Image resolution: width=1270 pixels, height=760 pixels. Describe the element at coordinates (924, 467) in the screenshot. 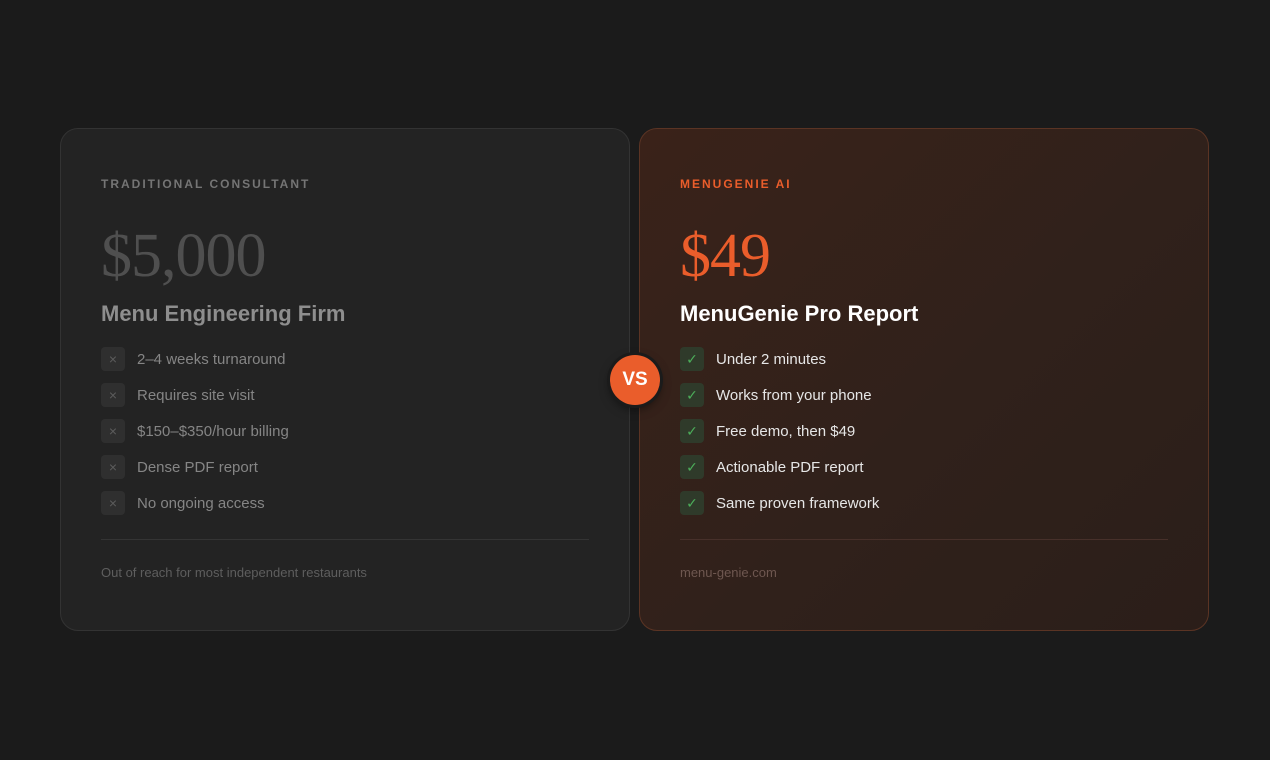

I see `feature-item: ✓ Actionable PDF report` at that location.